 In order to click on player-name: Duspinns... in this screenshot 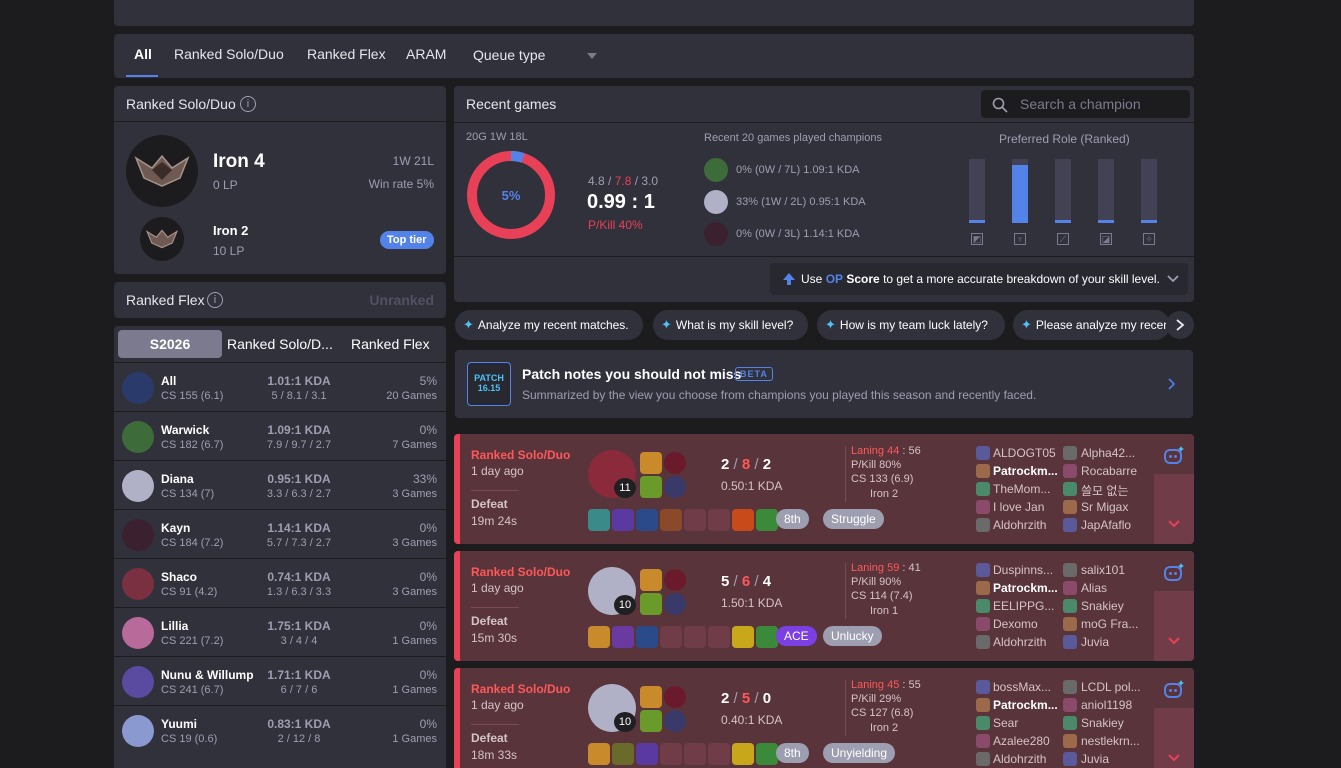, I will do `click(1030, 570)`.